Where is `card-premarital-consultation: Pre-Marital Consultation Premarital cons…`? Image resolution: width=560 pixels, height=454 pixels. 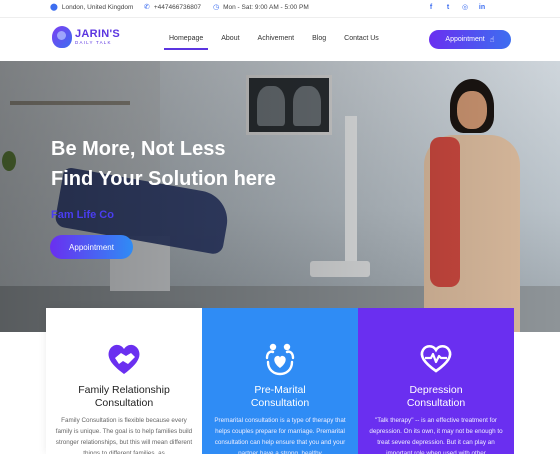
card-premarital-consultation: Pre-Marital Consultation Premarital cons… is located at coordinates (280, 381).